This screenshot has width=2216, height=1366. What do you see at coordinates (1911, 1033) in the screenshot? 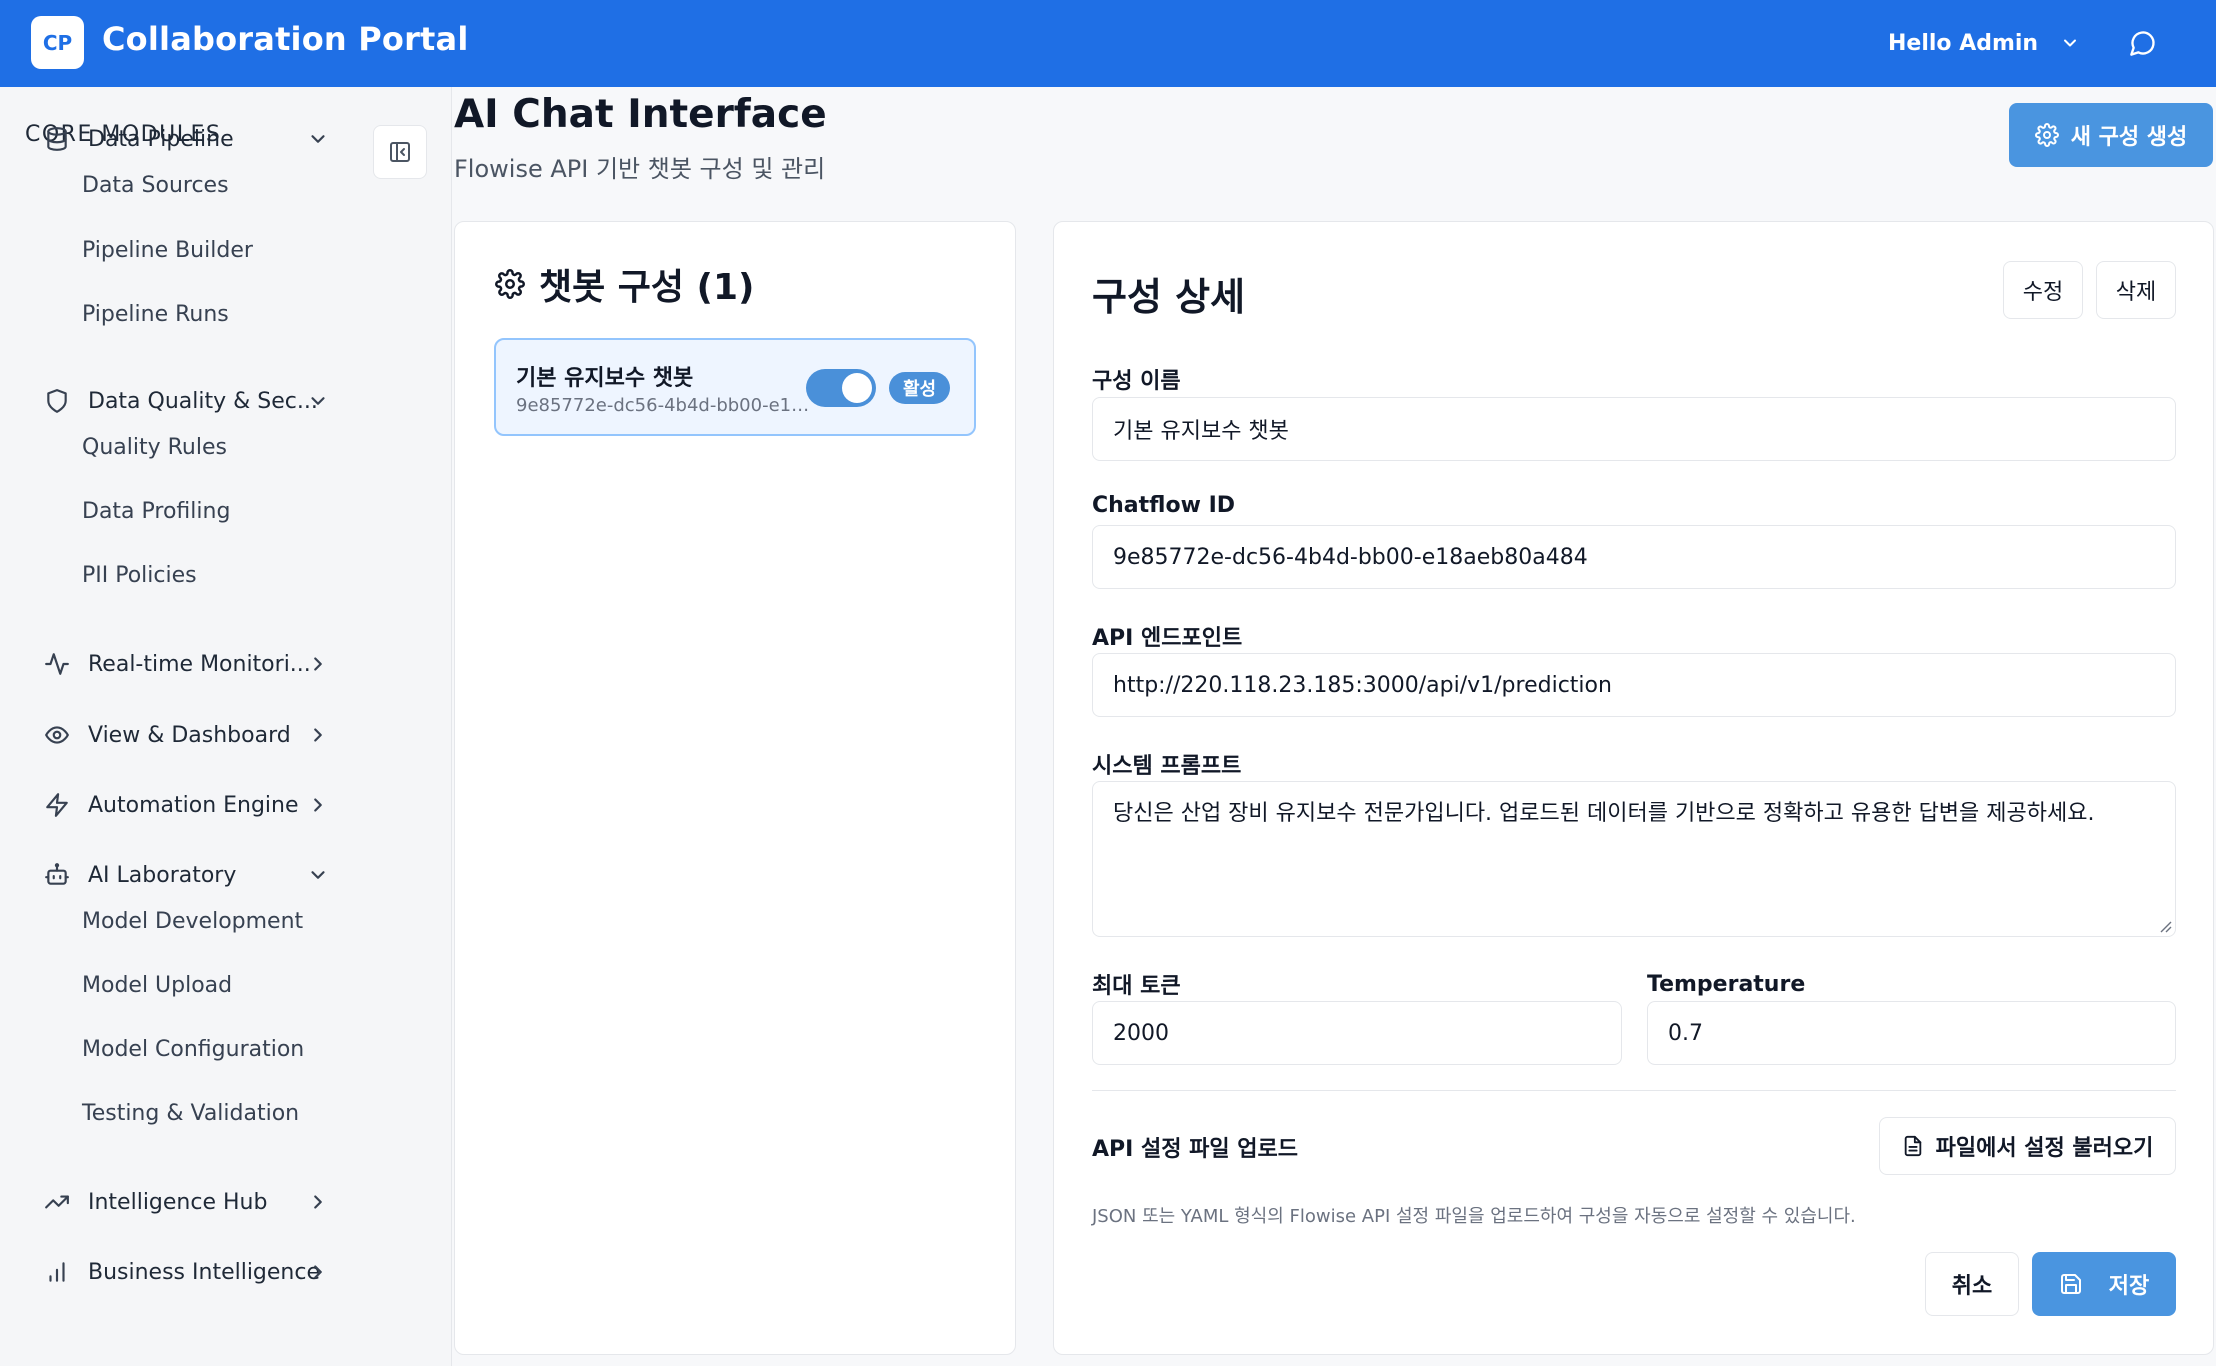
I see `temperature-field: 0.7` at bounding box center [1911, 1033].